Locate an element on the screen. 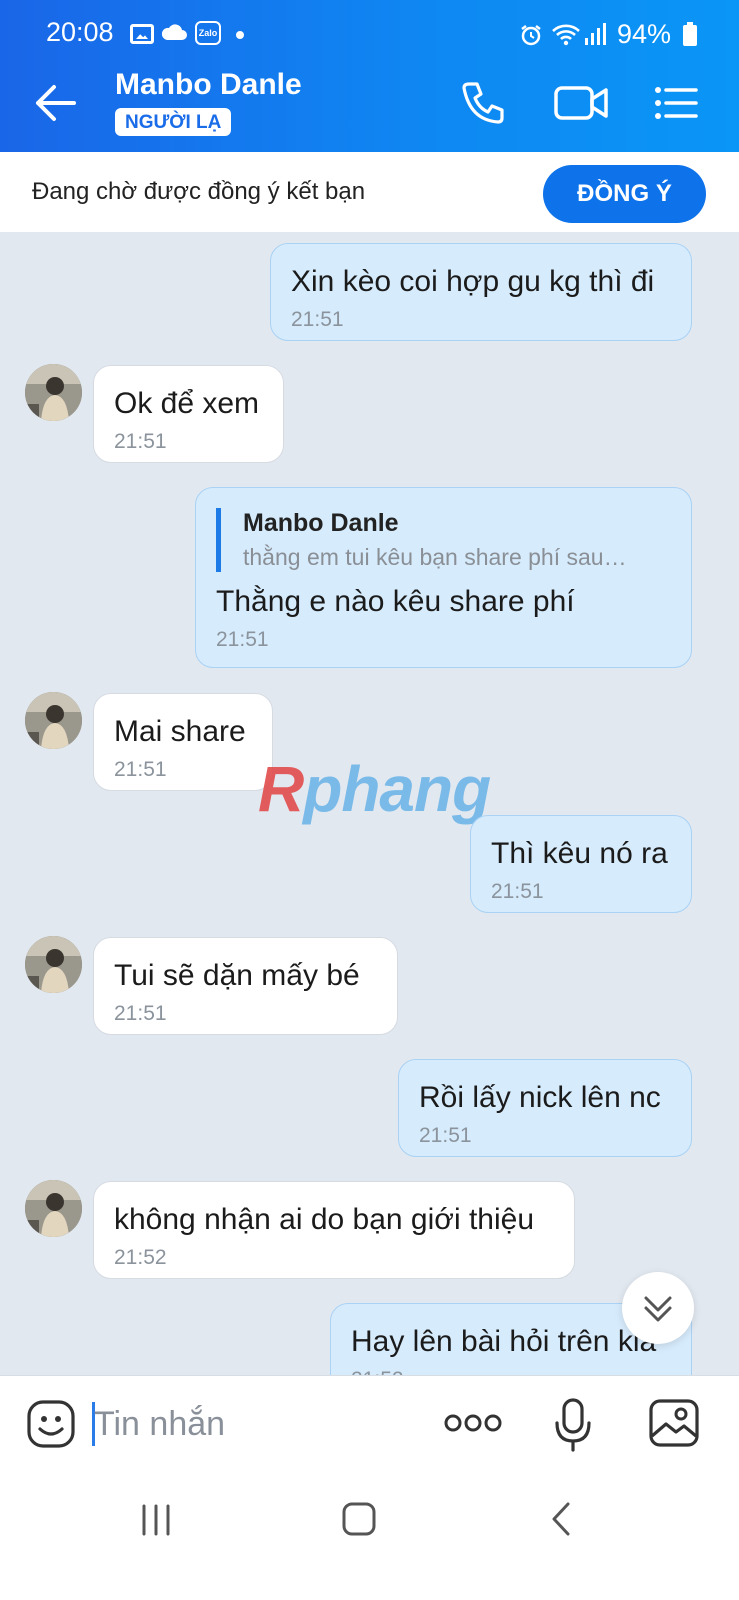 Image resolution: width=739 pixels, height=1600 pixels. system-navigation-bar is located at coordinates (369, 1538).